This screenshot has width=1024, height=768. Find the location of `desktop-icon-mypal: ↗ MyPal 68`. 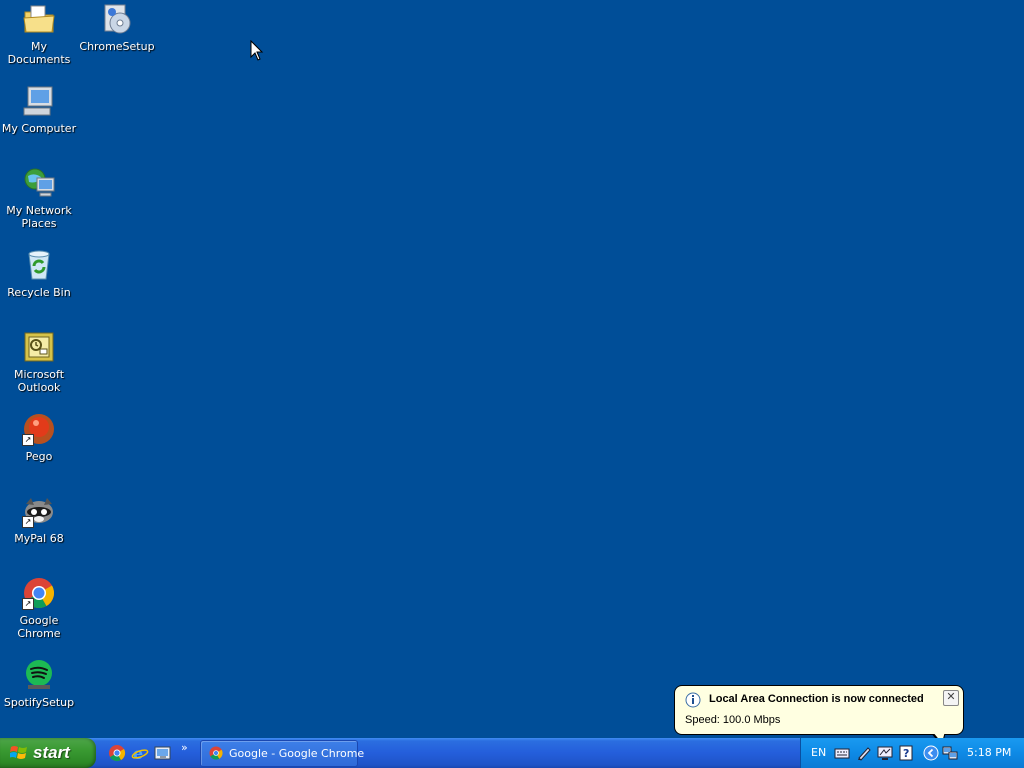

desktop-icon-mypal: ↗ MyPal 68 is located at coordinates (39, 519).